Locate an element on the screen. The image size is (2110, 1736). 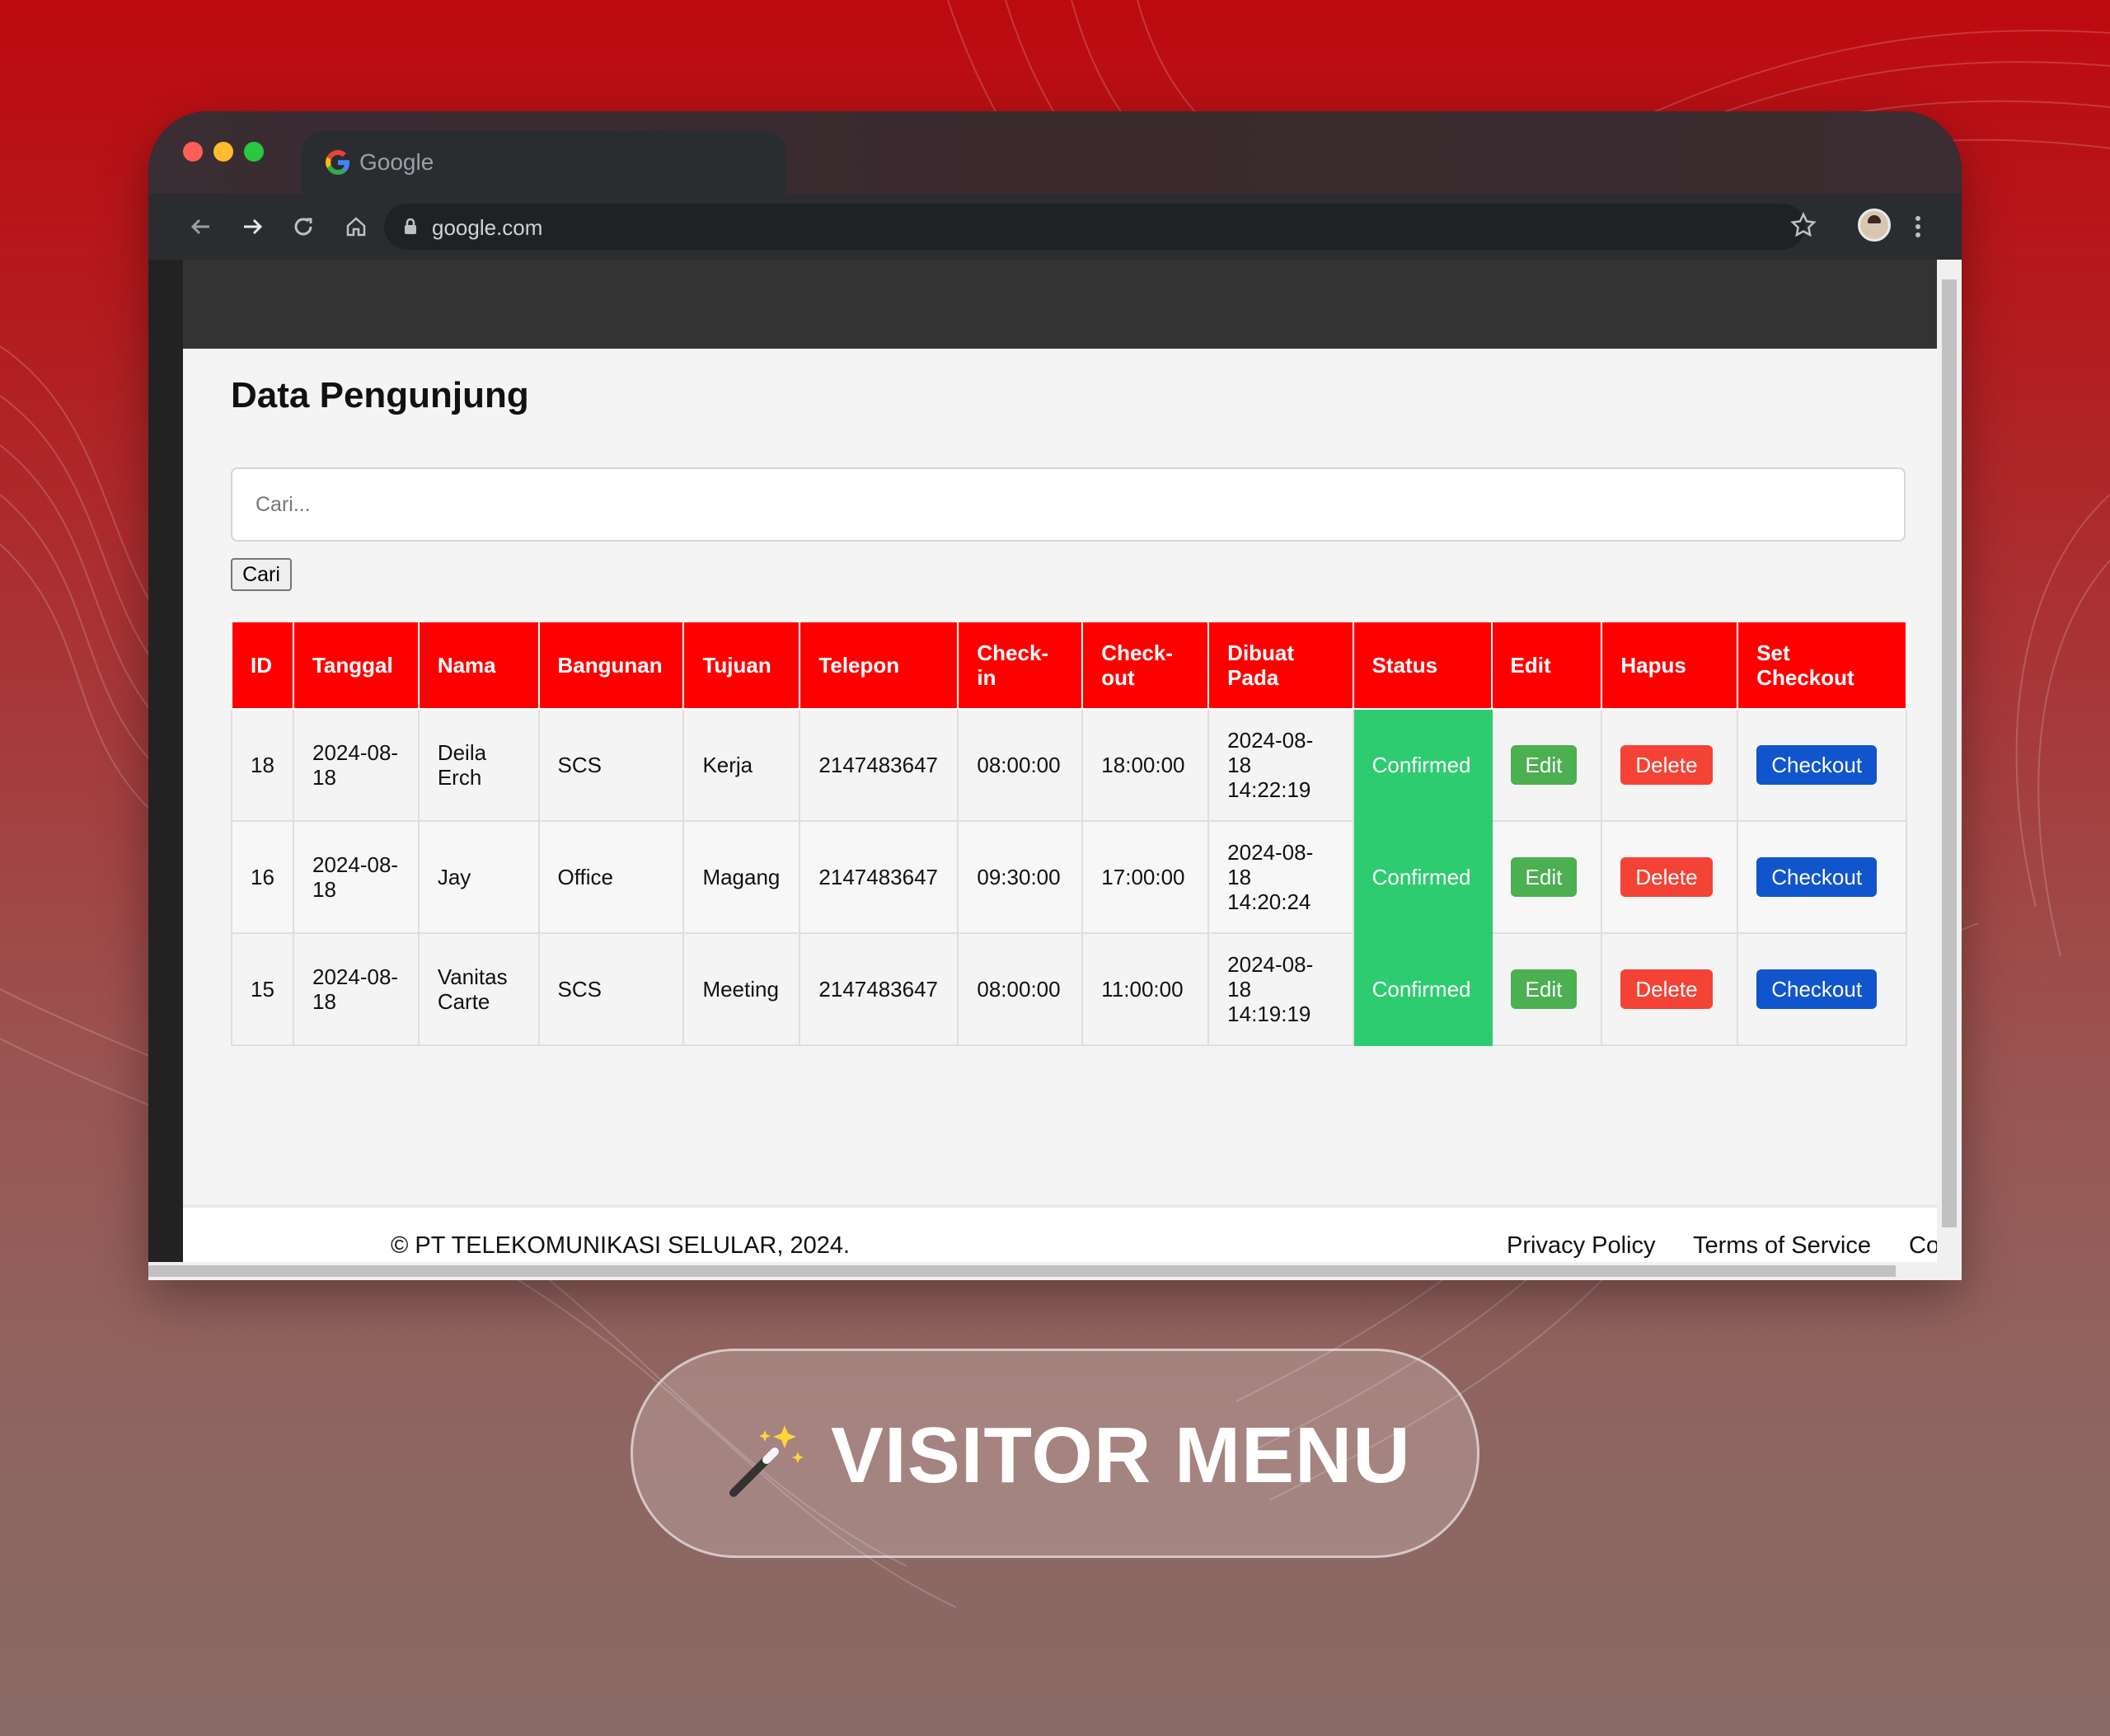
cell-tujuan: Meeting is located at coordinates (742, 989).